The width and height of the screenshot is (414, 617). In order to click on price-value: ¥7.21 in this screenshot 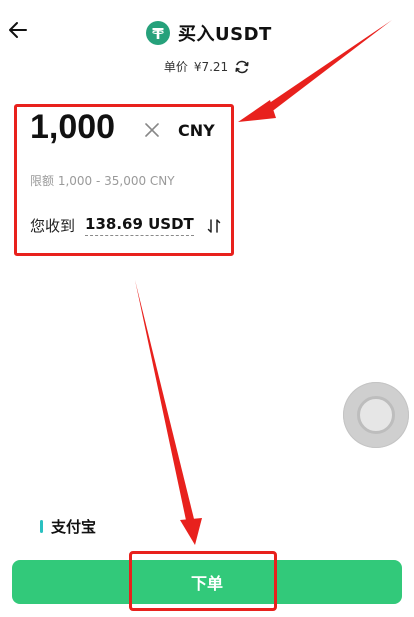, I will do `click(211, 66)`.